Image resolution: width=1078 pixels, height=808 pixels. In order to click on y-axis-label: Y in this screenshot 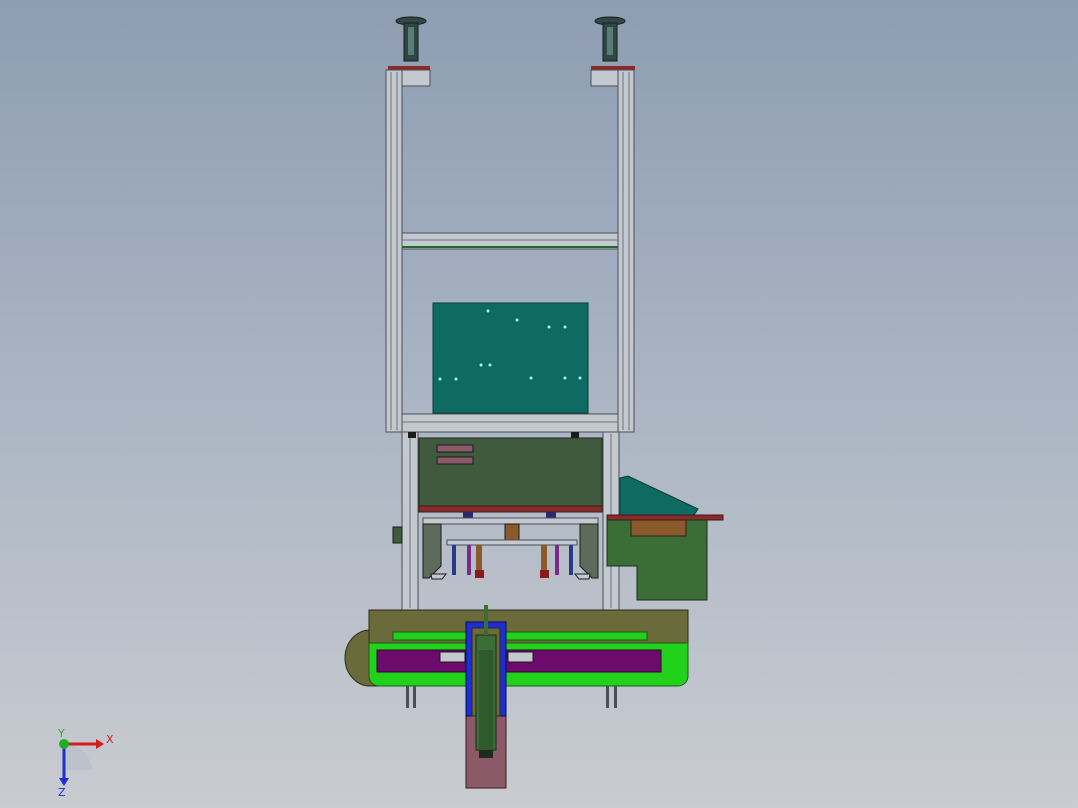, I will do `click(61, 734)`.